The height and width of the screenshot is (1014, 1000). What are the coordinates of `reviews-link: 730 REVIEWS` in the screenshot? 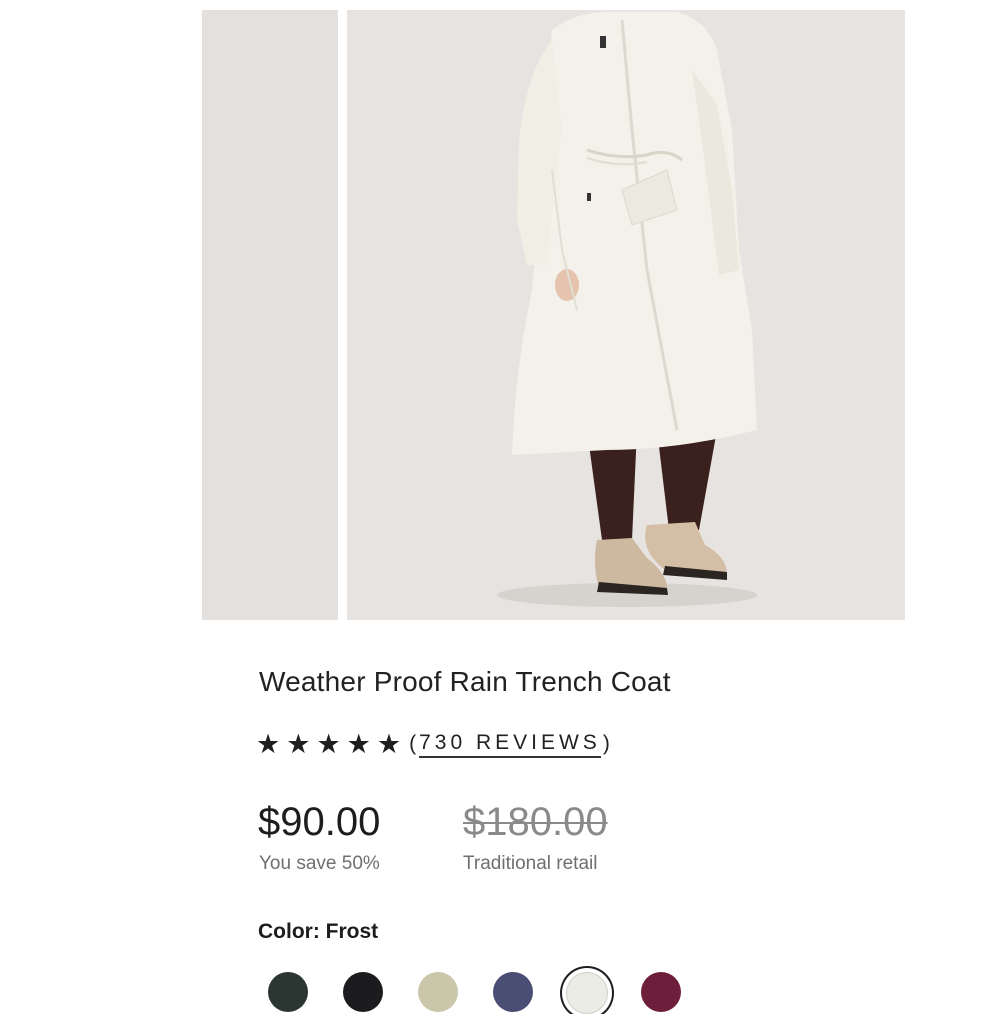 It's located at (510, 744).